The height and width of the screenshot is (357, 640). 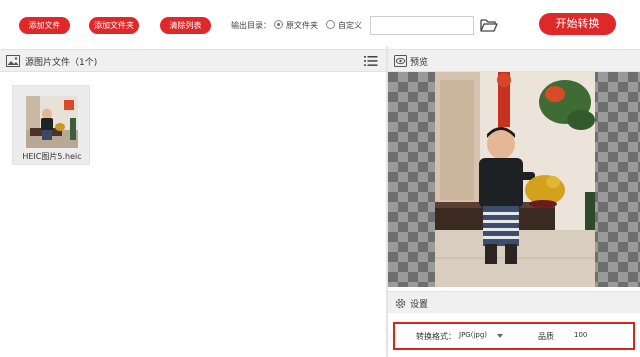 I want to click on settings-title: 设置, so click(x=419, y=305).